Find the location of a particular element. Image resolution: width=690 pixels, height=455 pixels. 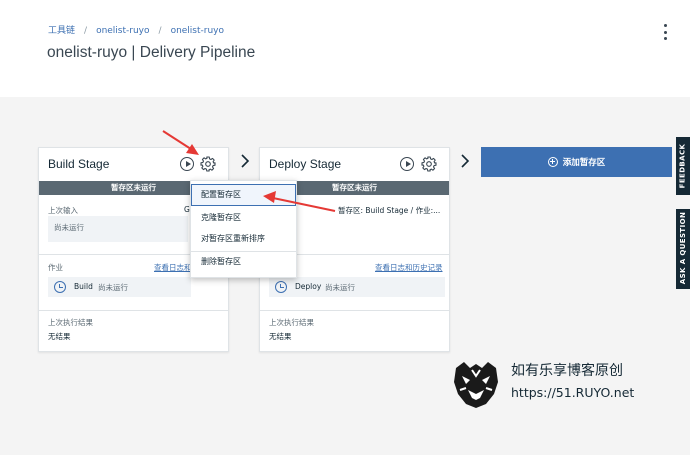

plus-circle-icon is located at coordinates (552, 162).